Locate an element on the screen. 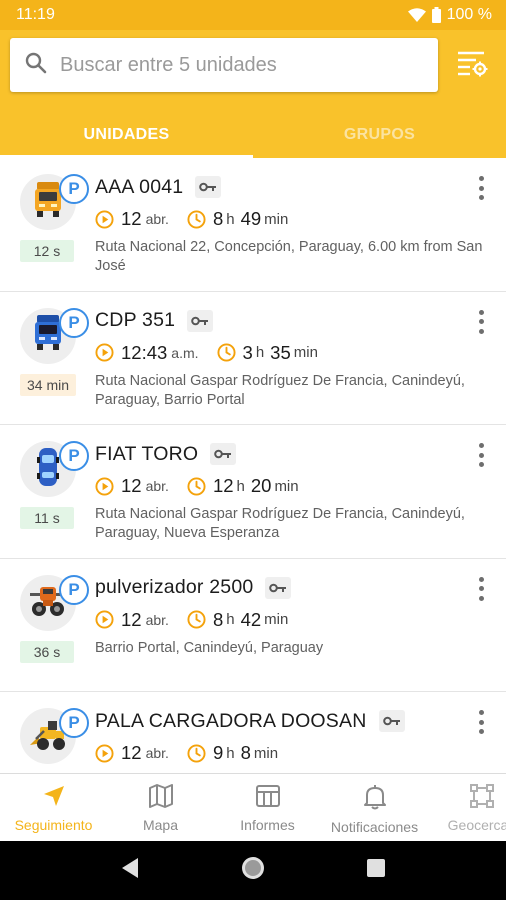 The width and height of the screenshot is (506, 900). nav-label: Notificaciones is located at coordinates (374, 827).